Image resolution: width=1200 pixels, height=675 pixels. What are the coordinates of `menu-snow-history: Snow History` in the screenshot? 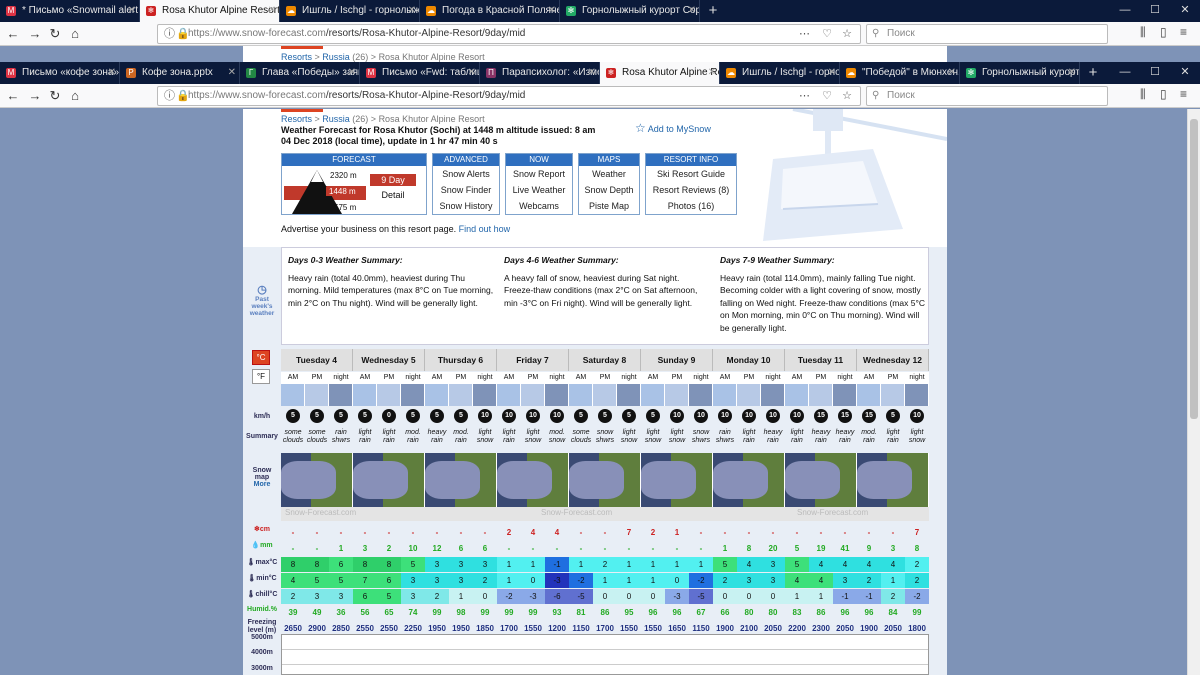 It's located at (466, 206).